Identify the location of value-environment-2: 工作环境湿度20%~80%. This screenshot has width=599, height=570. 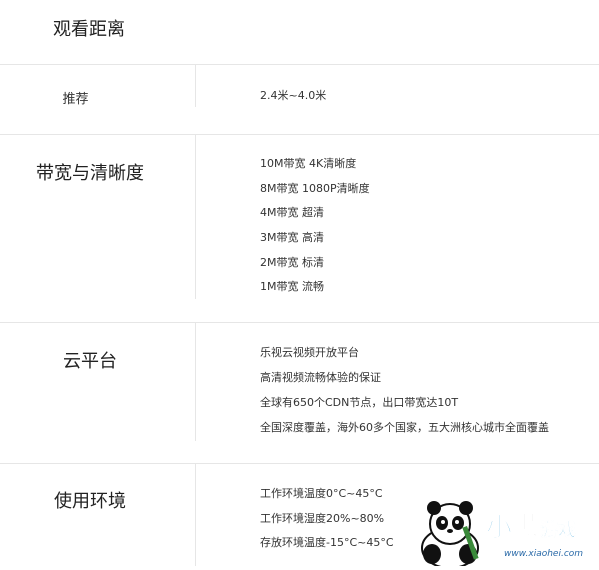
(322, 518).